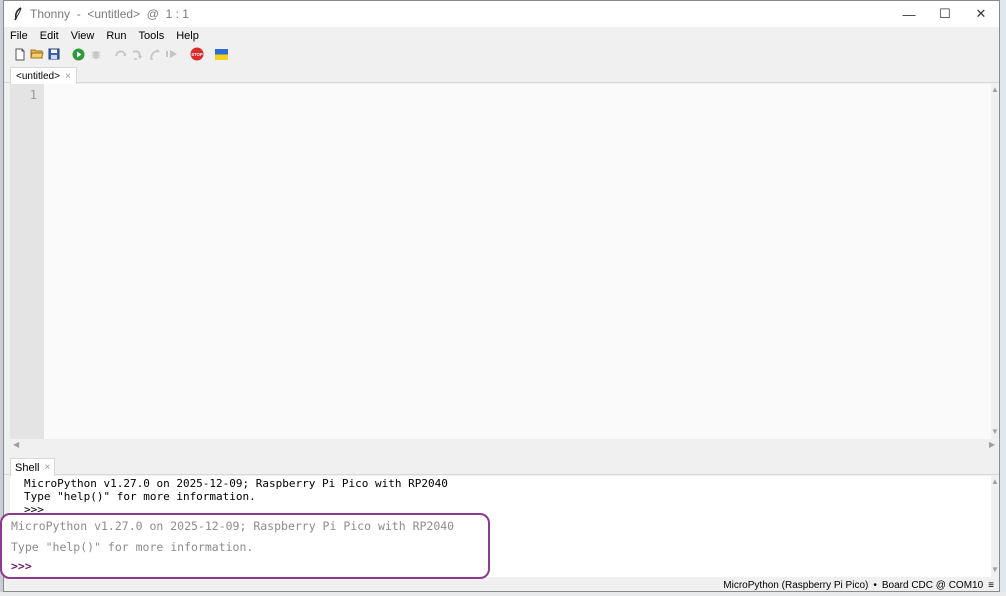 This screenshot has height=596, width=1006. Describe the element at coordinates (995, 261) in the screenshot. I see `editor-vertical-scrollbar: ▲ ▼` at that location.